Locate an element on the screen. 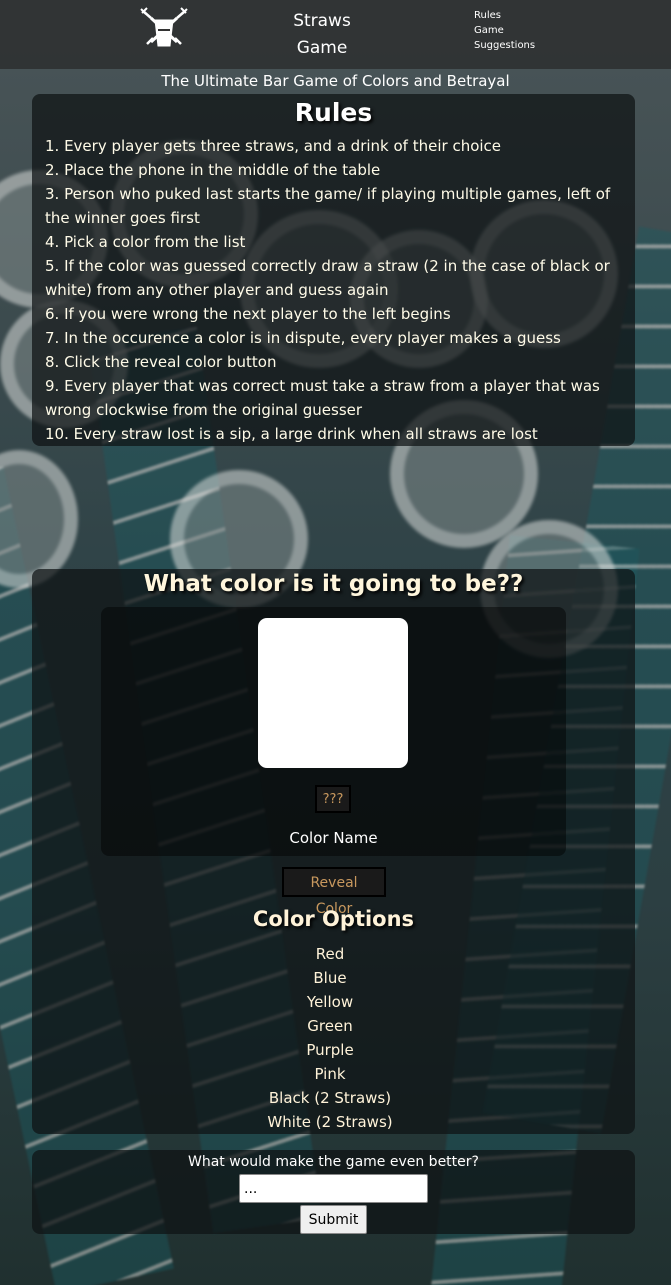 This screenshot has height=1285, width=671. main-nav: Rules Game Suggestions is located at coordinates (504, 30).